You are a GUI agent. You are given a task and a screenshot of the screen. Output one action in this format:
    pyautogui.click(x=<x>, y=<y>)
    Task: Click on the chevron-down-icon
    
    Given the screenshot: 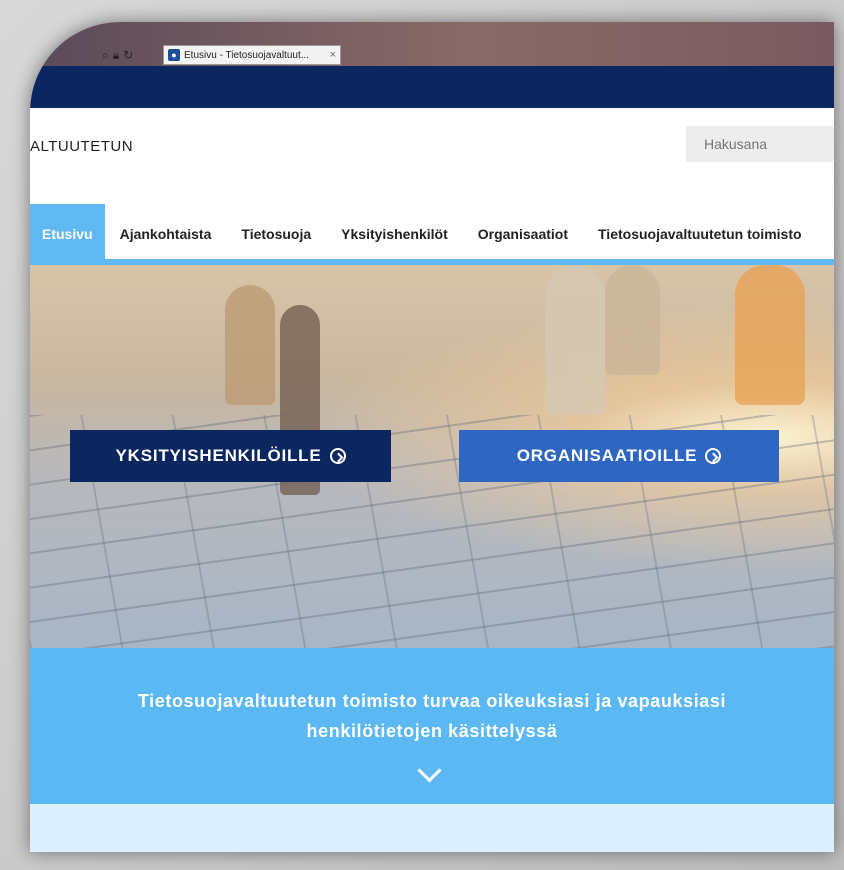 What is the action you would take?
    pyautogui.click(x=429, y=770)
    